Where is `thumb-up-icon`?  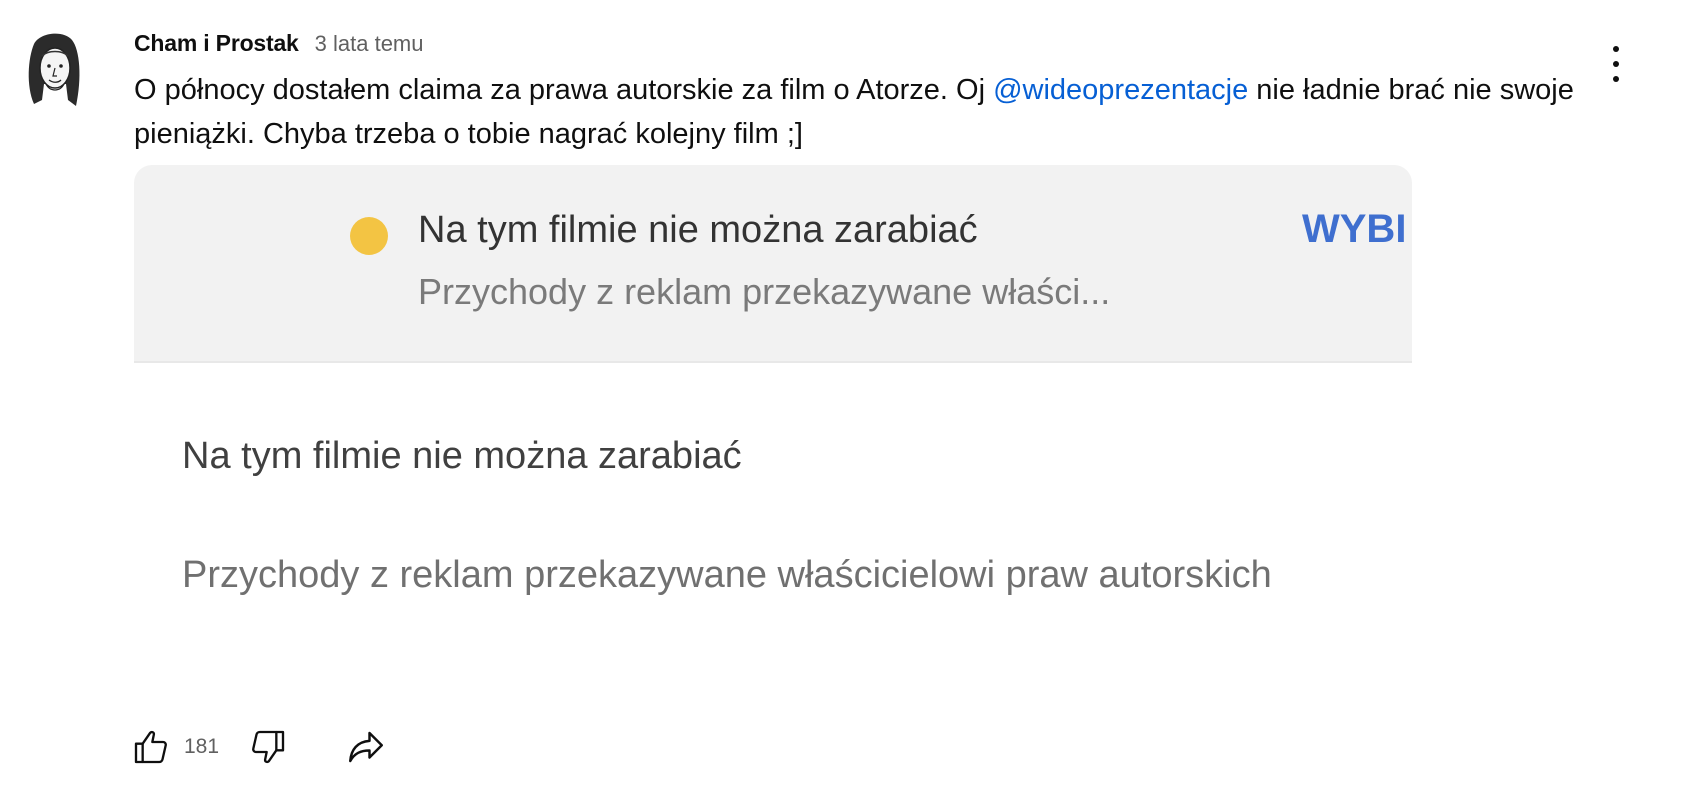 thumb-up-icon is located at coordinates (151, 747).